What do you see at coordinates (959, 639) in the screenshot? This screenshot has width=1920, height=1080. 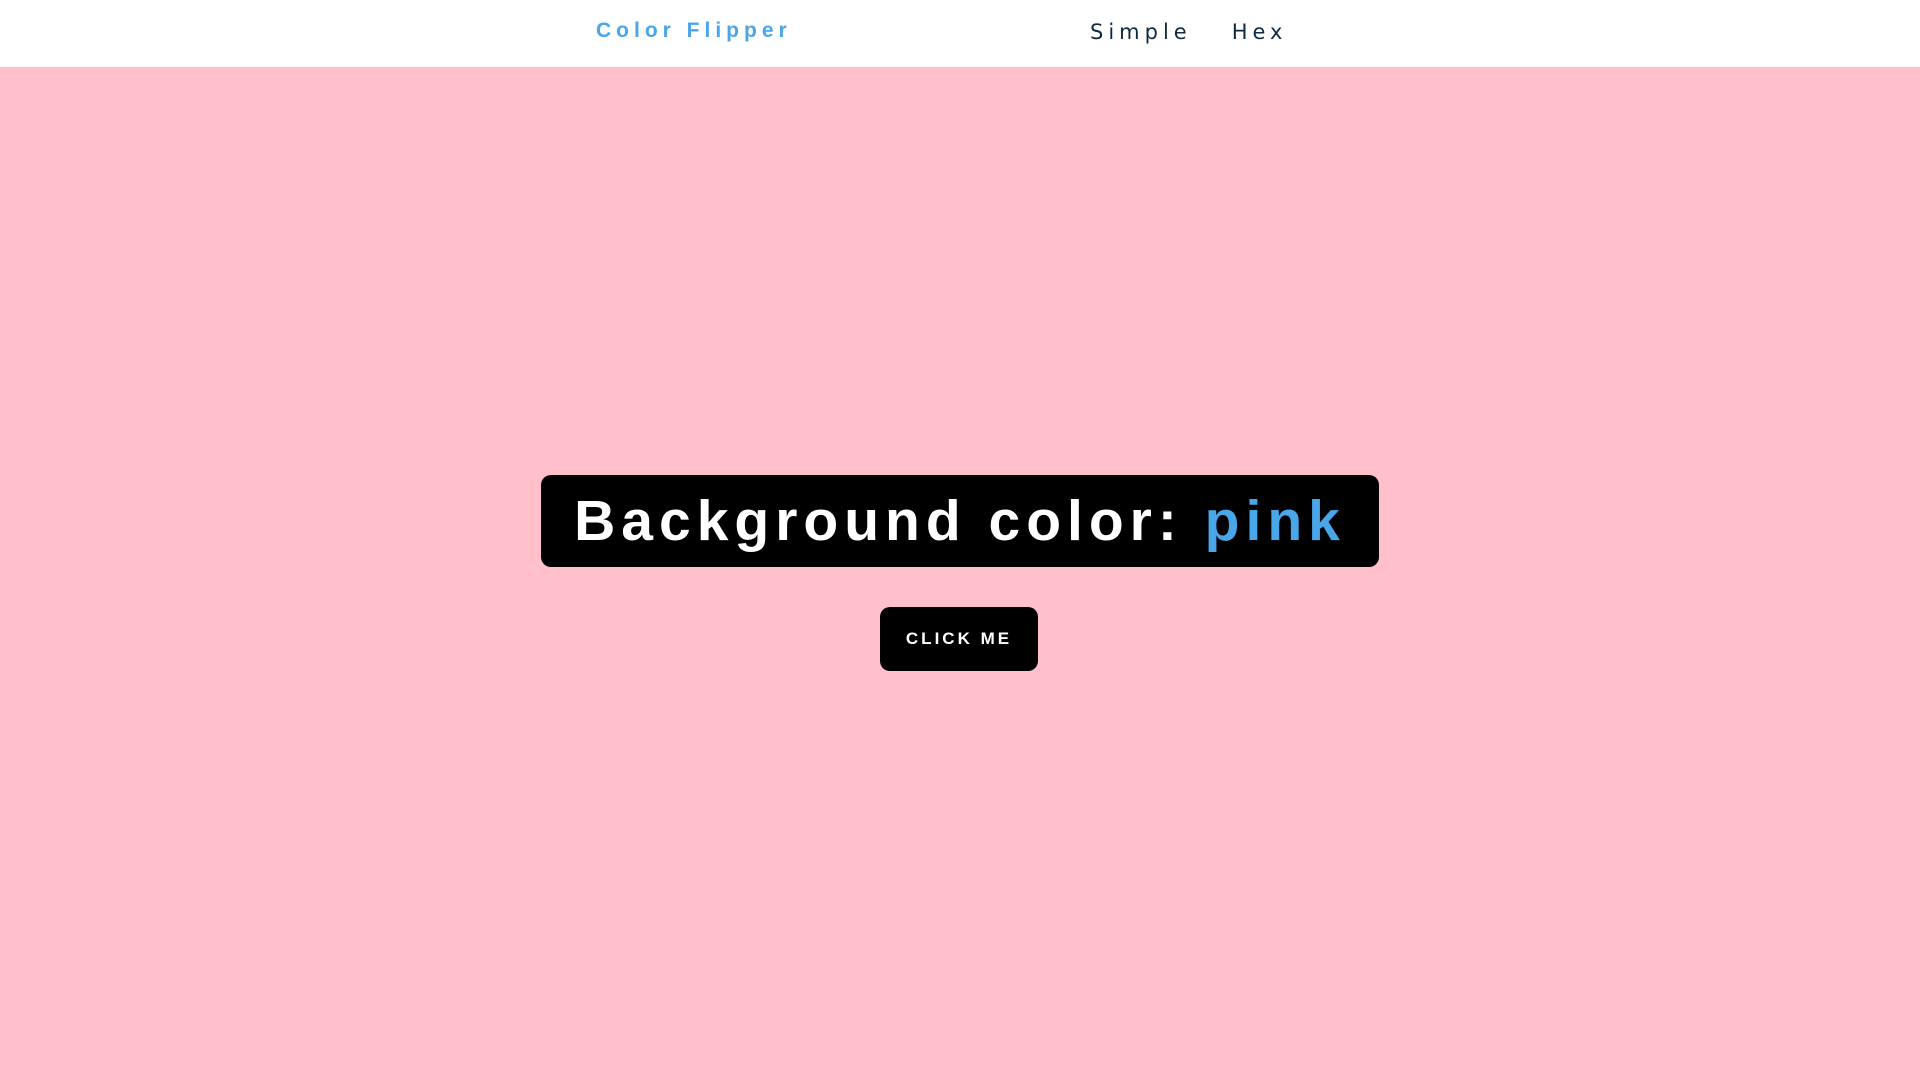 I see `click-me-button: CLICK ME` at bounding box center [959, 639].